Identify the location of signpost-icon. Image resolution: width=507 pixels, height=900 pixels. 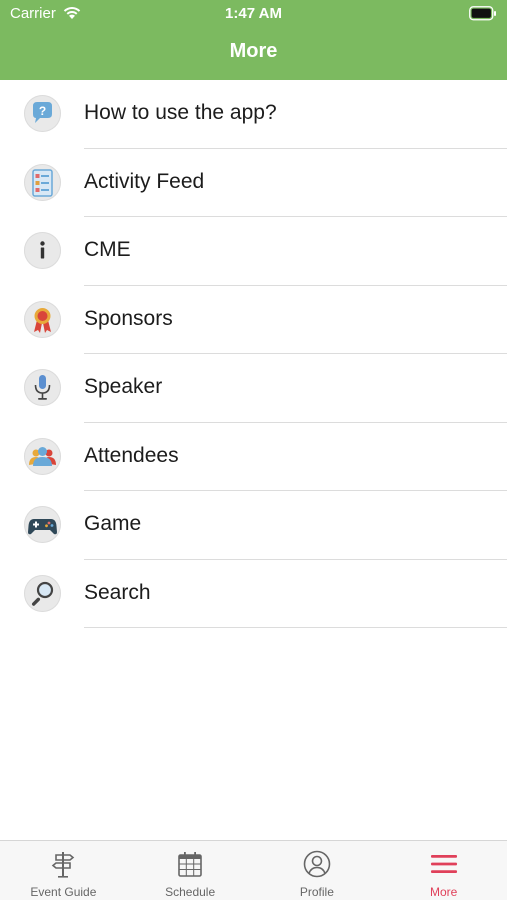
(63, 865).